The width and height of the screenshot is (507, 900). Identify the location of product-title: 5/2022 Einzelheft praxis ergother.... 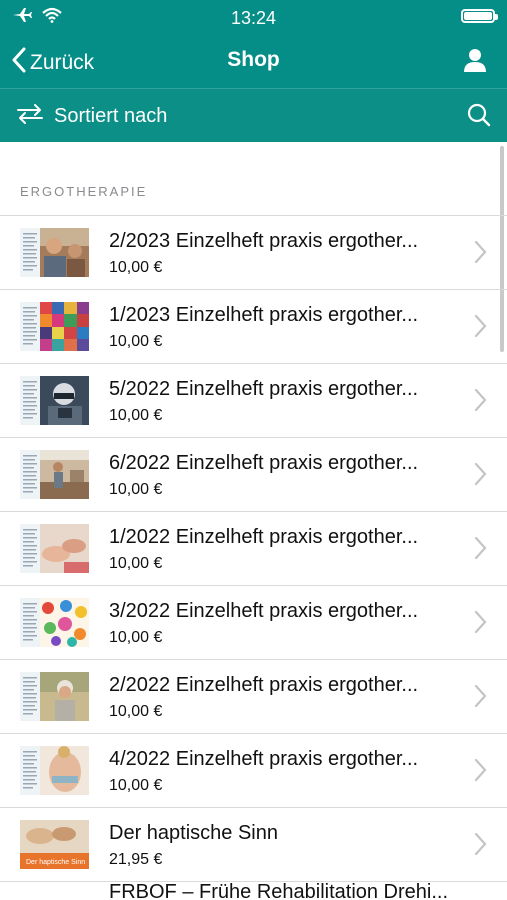
(264, 389).